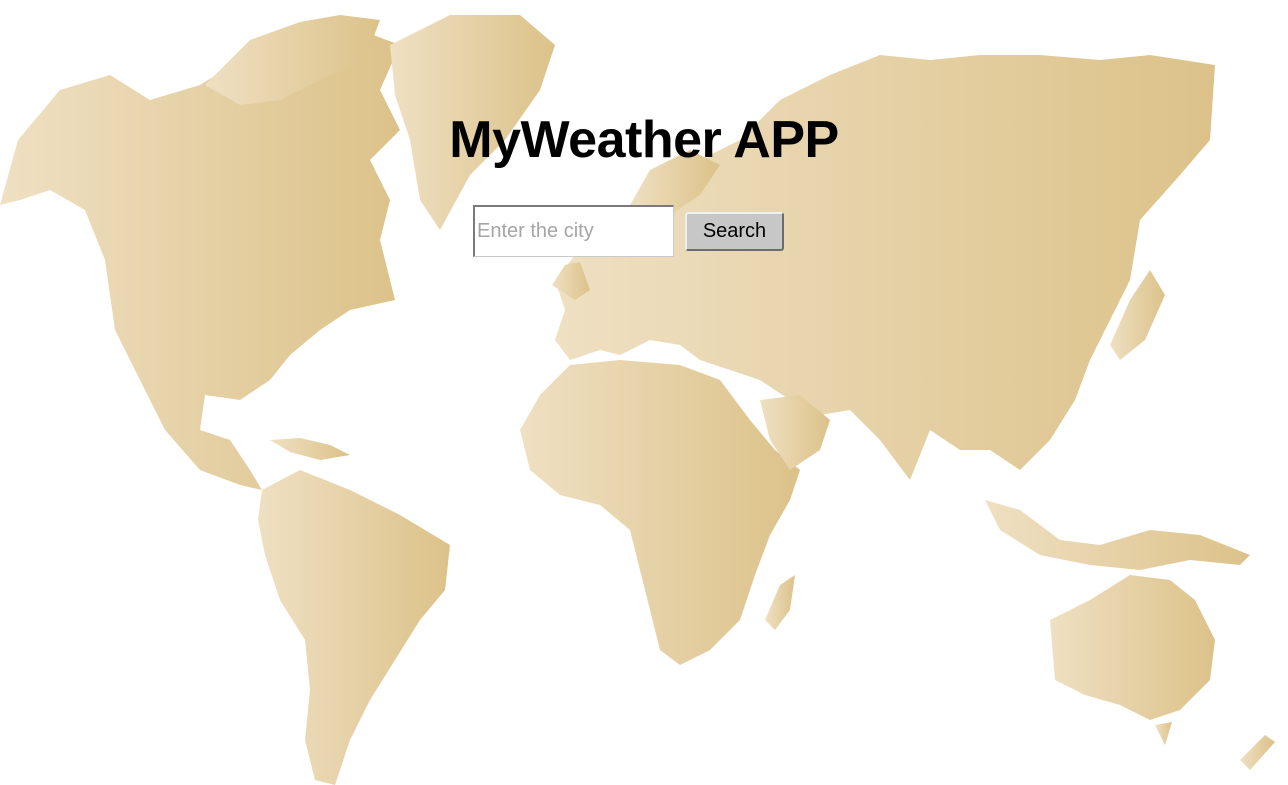  What do you see at coordinates (354, 627) in the screenshot?
I see `south-america-landmass` at bounding box center [354, 627].